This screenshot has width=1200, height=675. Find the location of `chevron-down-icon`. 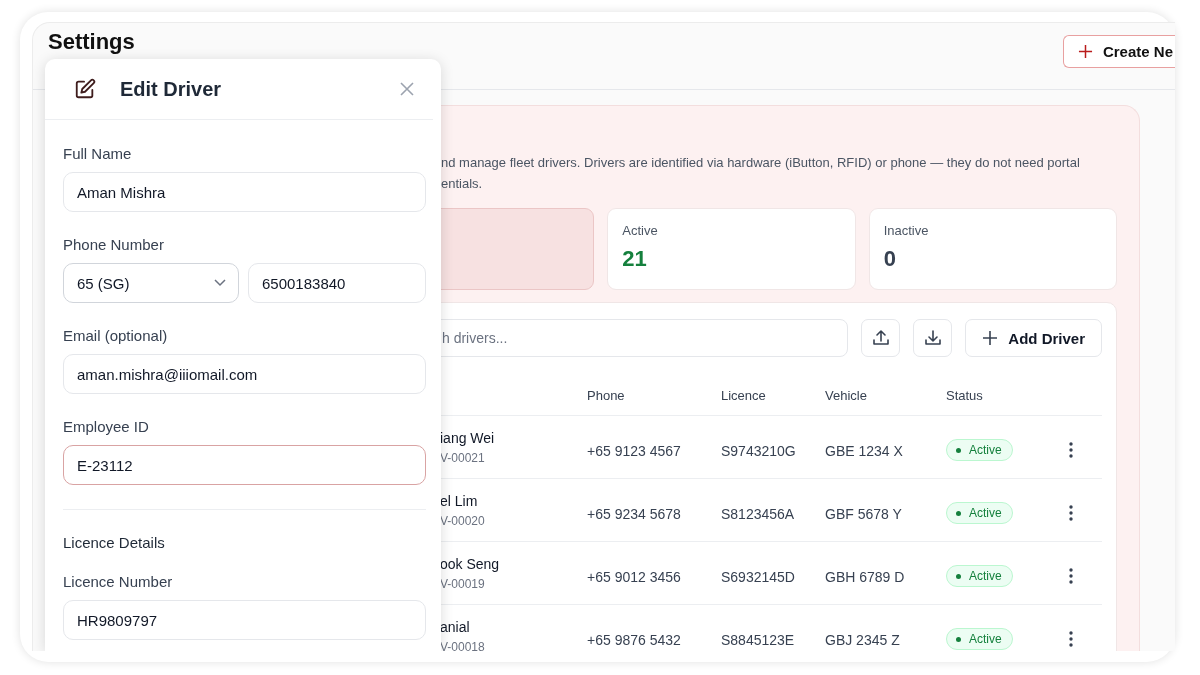

chevron-down-icon is located at coordinates (220, 283).